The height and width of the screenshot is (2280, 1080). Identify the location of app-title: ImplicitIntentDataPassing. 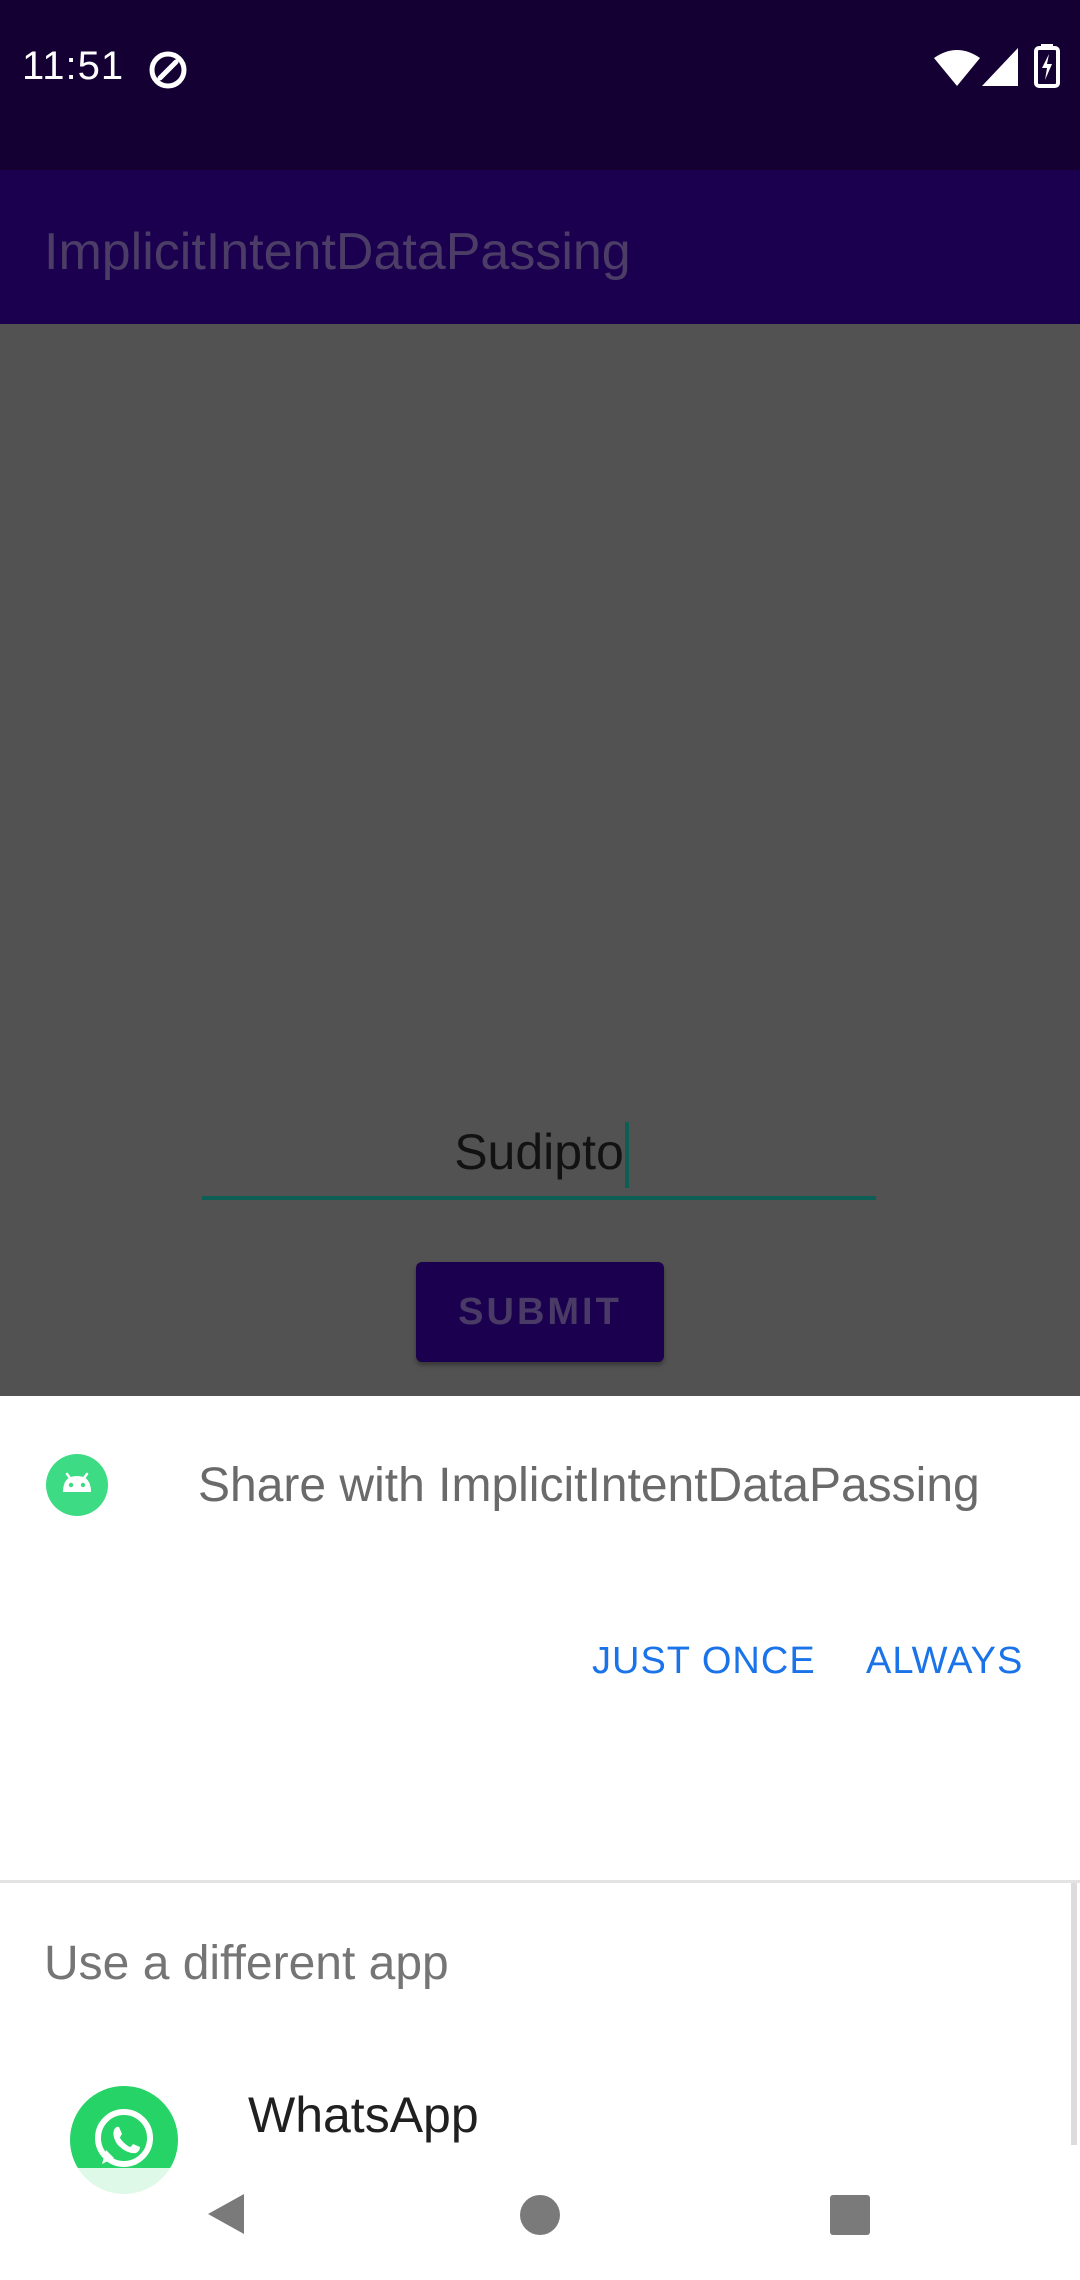
(337, 252).